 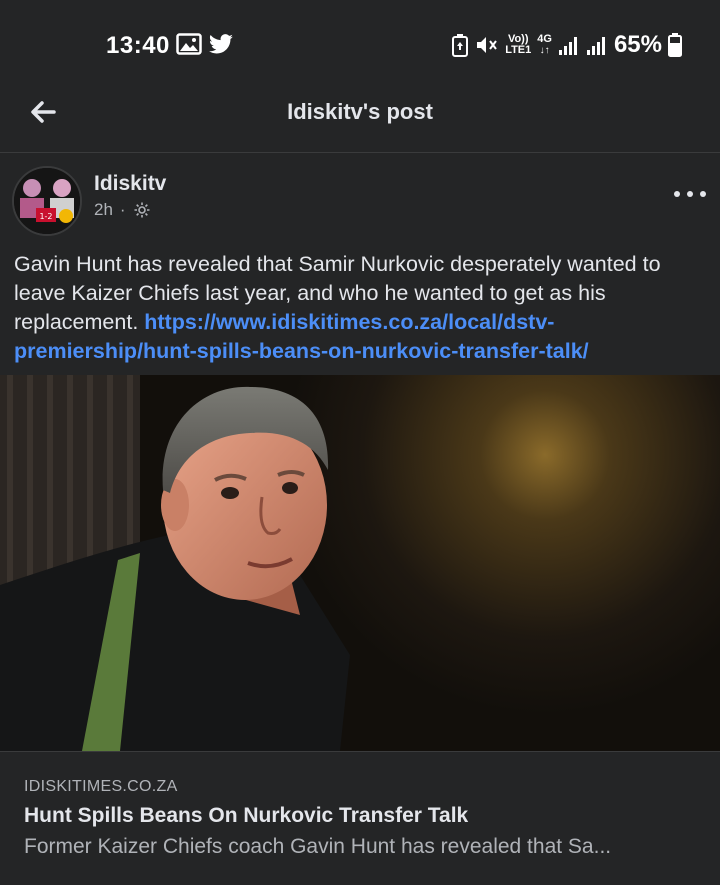 What do you see at coordinates (544, 39) in the screenshot?
I see `network-label: 4G` at bounding box center [544, 39].